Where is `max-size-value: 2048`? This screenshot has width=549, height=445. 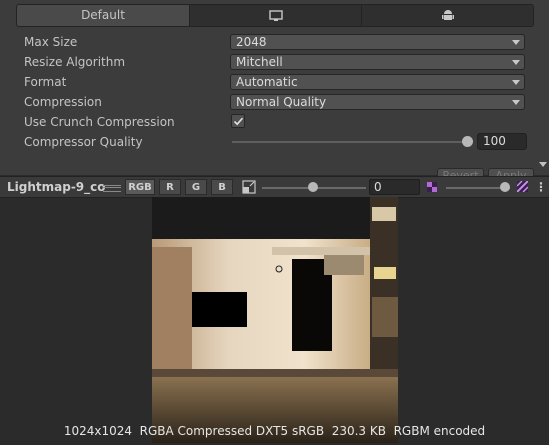
max-size-value: 2048 is located at coordinates (251, 42).